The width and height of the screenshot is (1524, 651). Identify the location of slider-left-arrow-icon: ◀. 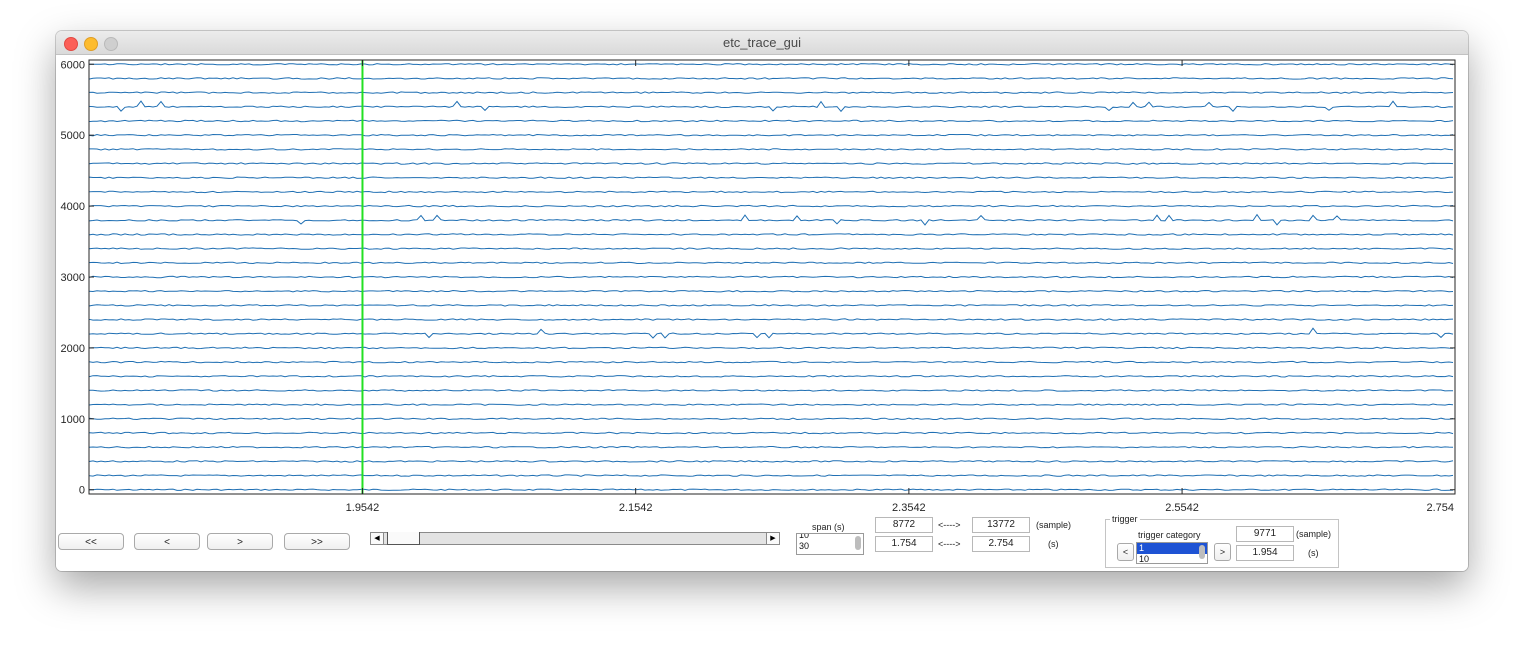
(377, 538).